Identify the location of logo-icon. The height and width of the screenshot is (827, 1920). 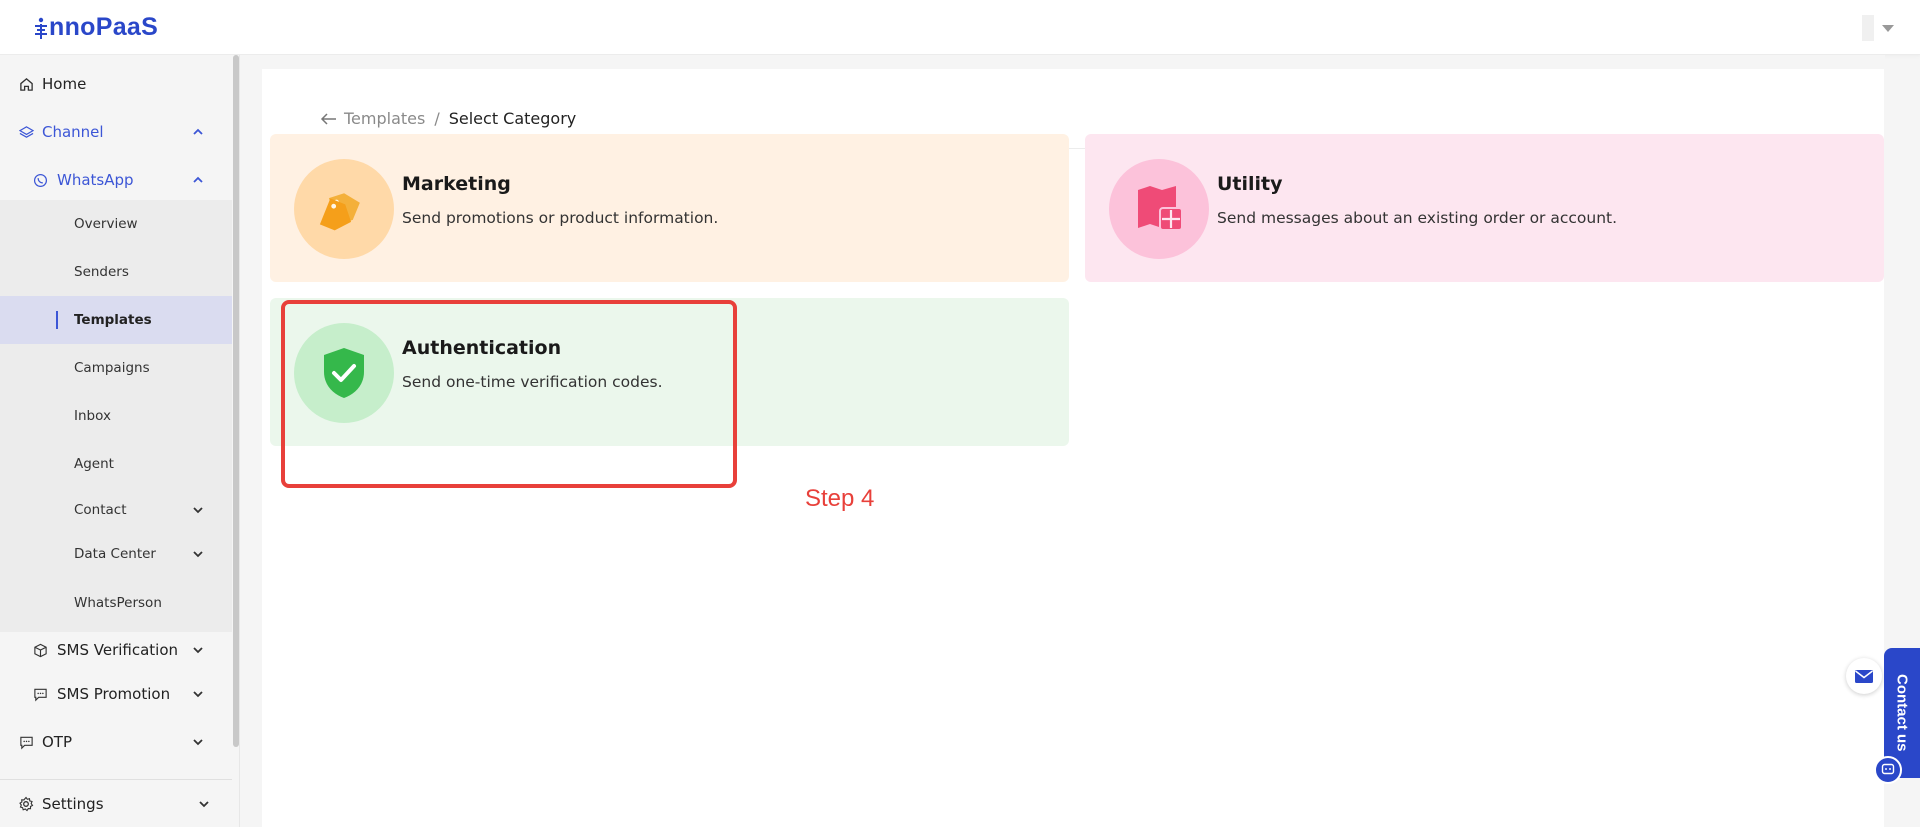
(41, 28).